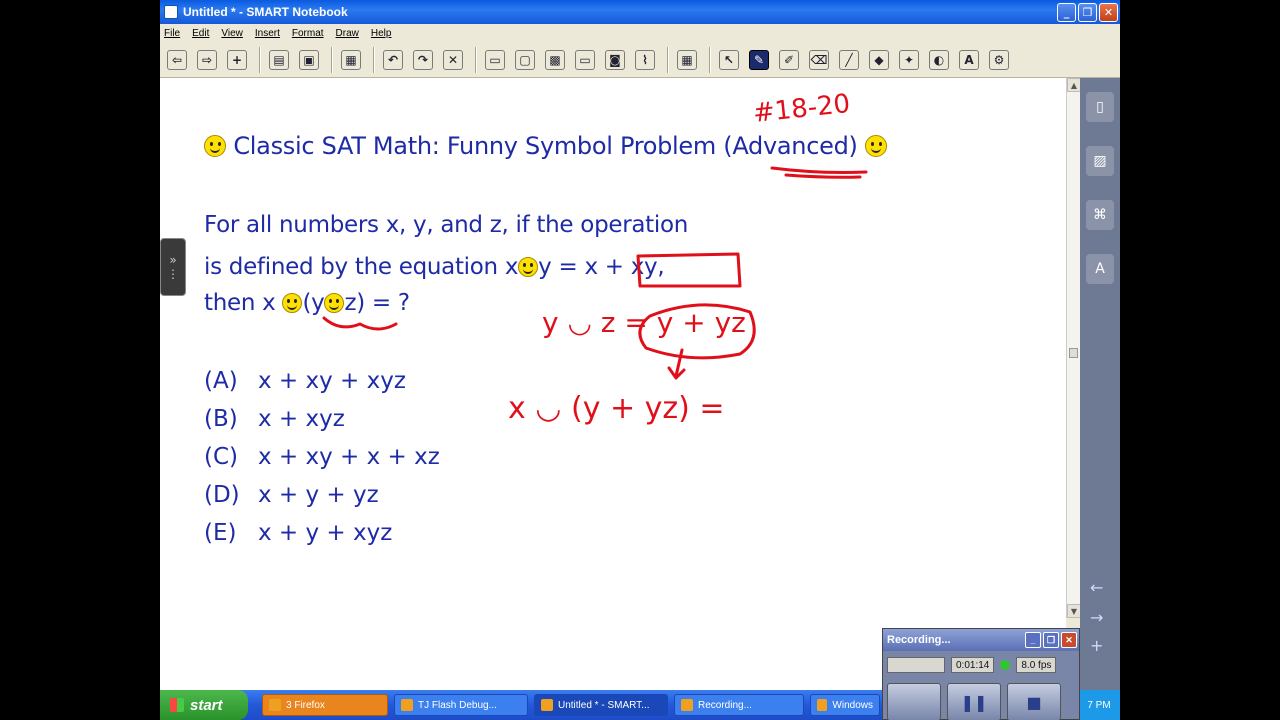 Image resolution: width=1280 pixels, height=720 pixels. I want to click on magic-pen-button: ✦, so click(909, 60).